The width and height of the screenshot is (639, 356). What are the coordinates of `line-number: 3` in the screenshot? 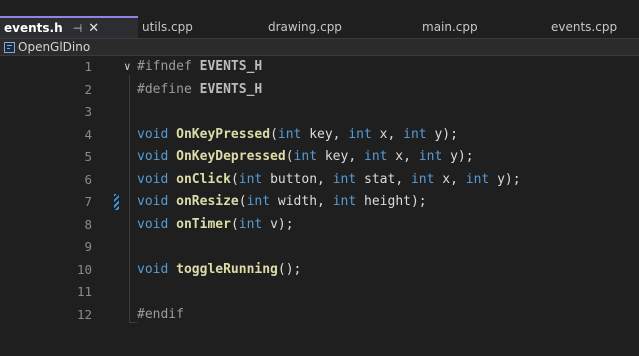 It's located at (88, 111).